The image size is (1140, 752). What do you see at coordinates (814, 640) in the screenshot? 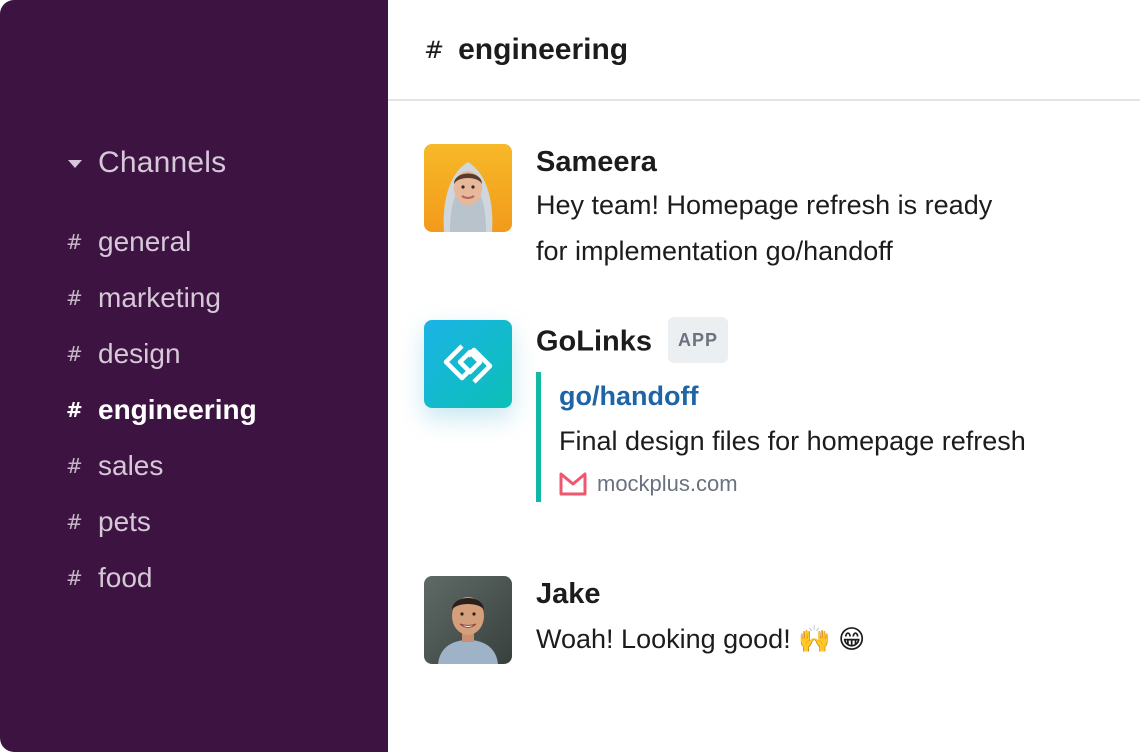
I see `raised-hands-emoji-icon: 🙌` at bounding box center [814, 640].